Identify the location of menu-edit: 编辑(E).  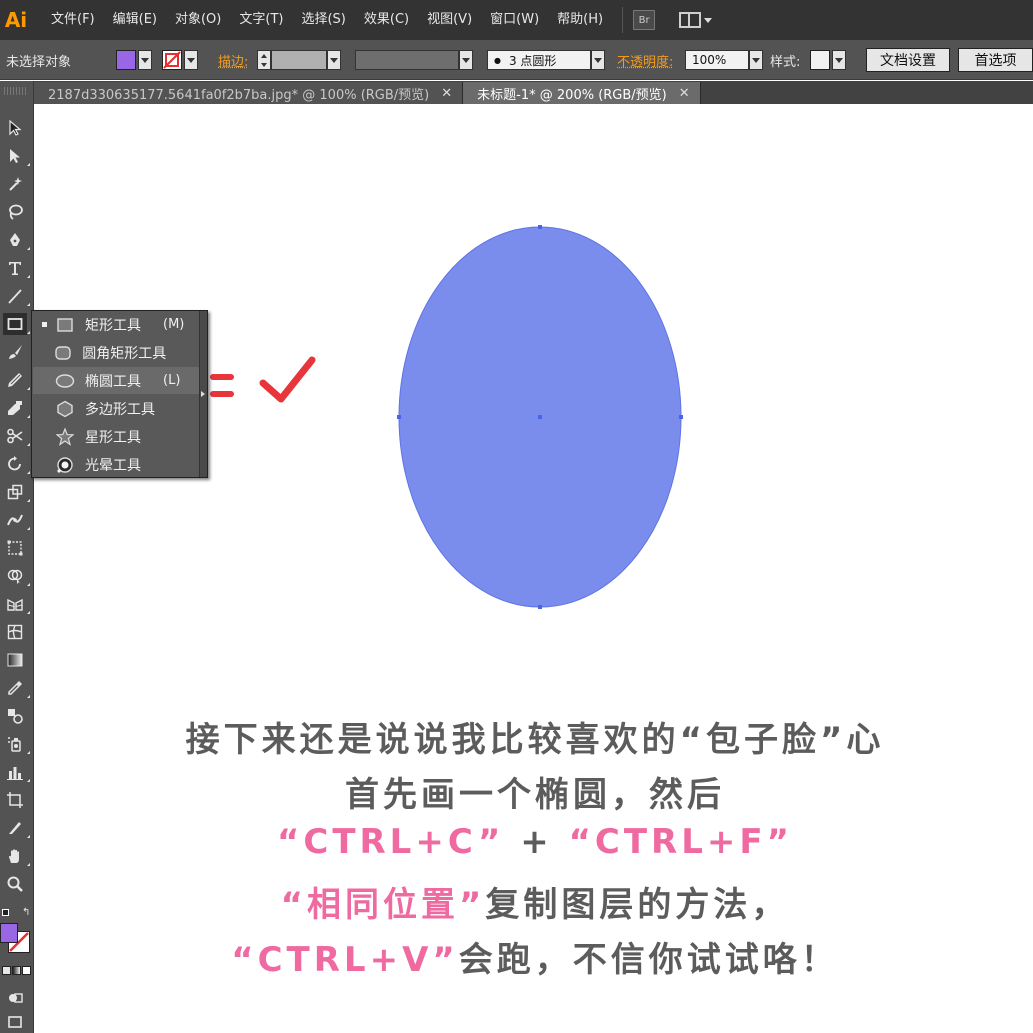
(135, 20).